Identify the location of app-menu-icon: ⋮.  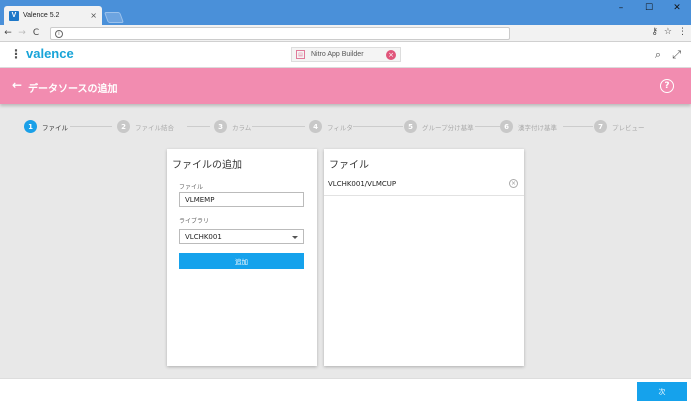
(16, 54).